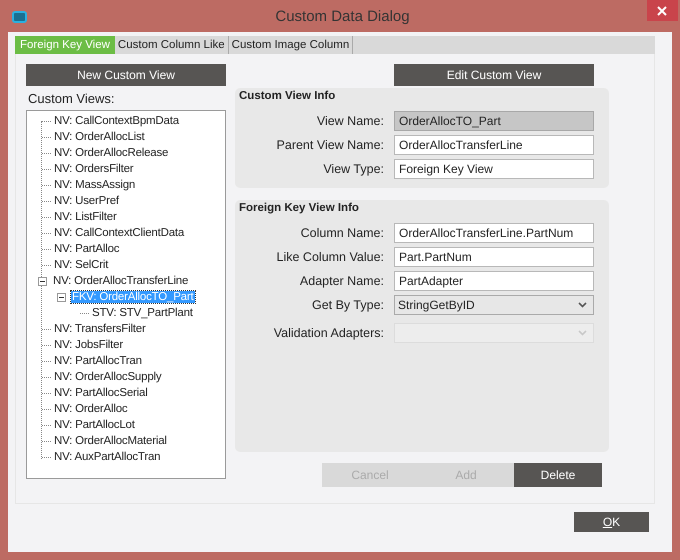 The image size is (680, 560). What do you see at coordinates (107, 457) in the screenshot?
I see `tree-item: NV: AuxPartAllocTran` at bounding box center [107, 457].